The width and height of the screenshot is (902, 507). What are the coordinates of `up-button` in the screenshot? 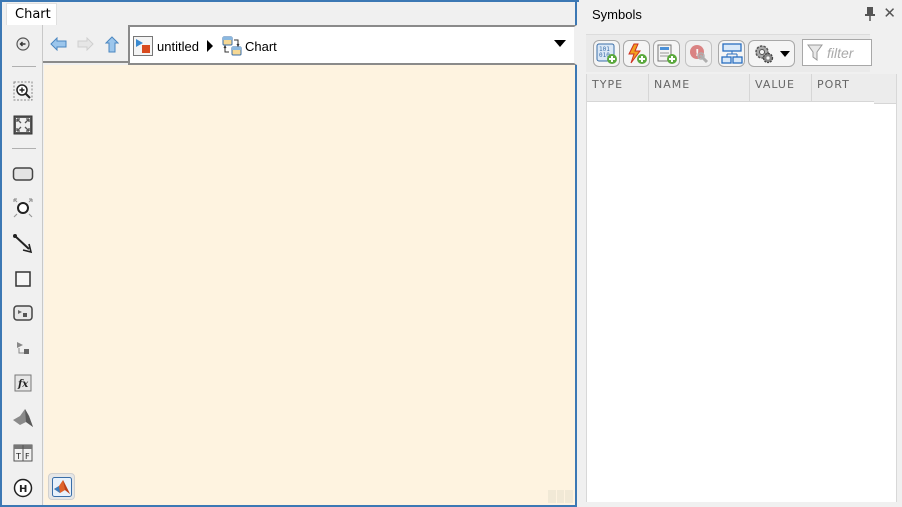 It's located at (112, 44).